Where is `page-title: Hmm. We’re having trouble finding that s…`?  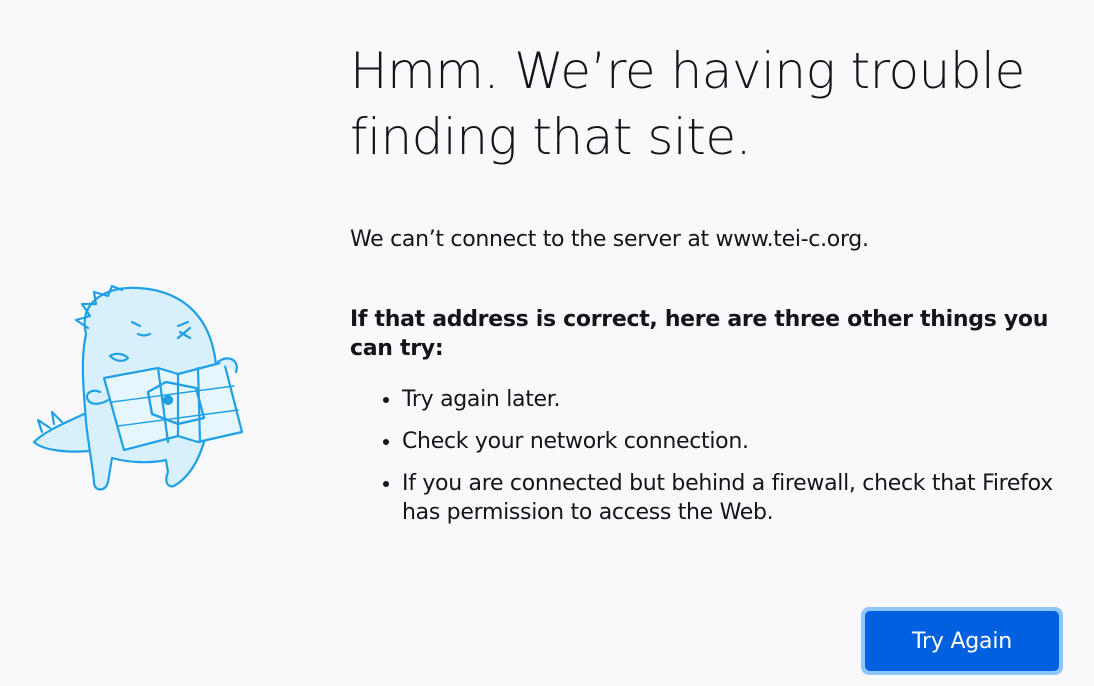
page-title: Hmm. We’re having trouble finding that s… is located at coordinates (687, 104).